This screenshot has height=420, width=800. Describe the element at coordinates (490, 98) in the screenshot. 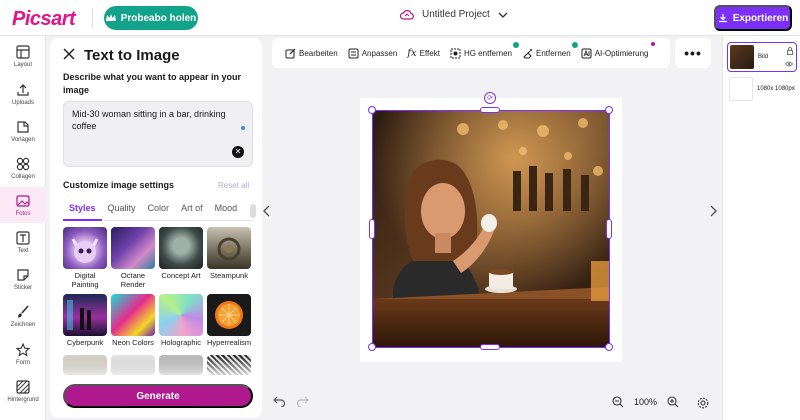

I see `rotate-icon: ⟳` at that location.